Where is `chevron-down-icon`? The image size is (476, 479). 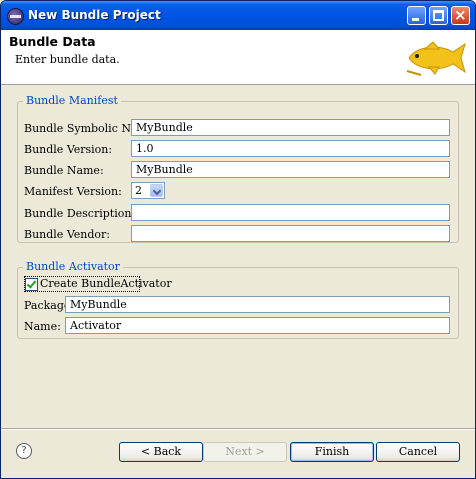 chevron-down-icon is located at coordinates (156, 190).